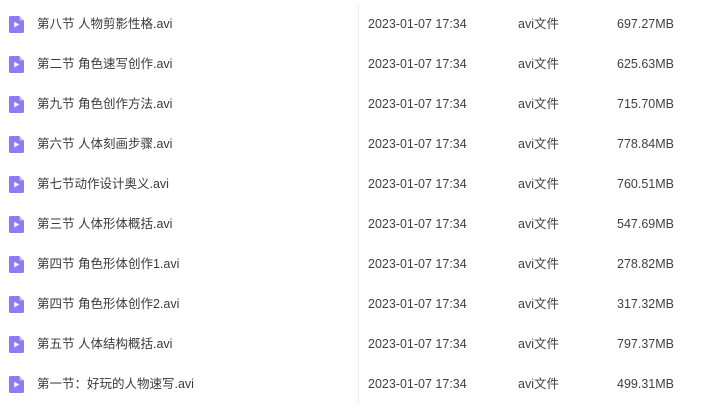 This screenshot has height=413, width=709. What do you see at coordinates (104, 104) in the screenshot?
I see `file-name: 第九节 角色创作方法.avi` at bounding box center [104, 104].